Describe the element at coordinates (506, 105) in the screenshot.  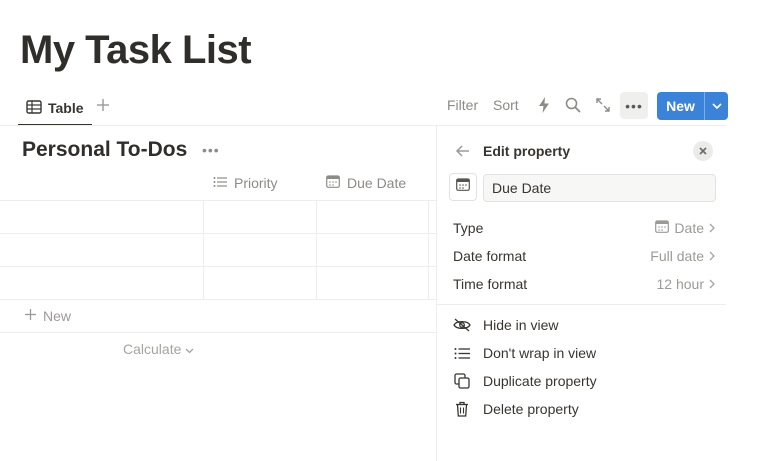
I see `sort-button: Sort` at that location.